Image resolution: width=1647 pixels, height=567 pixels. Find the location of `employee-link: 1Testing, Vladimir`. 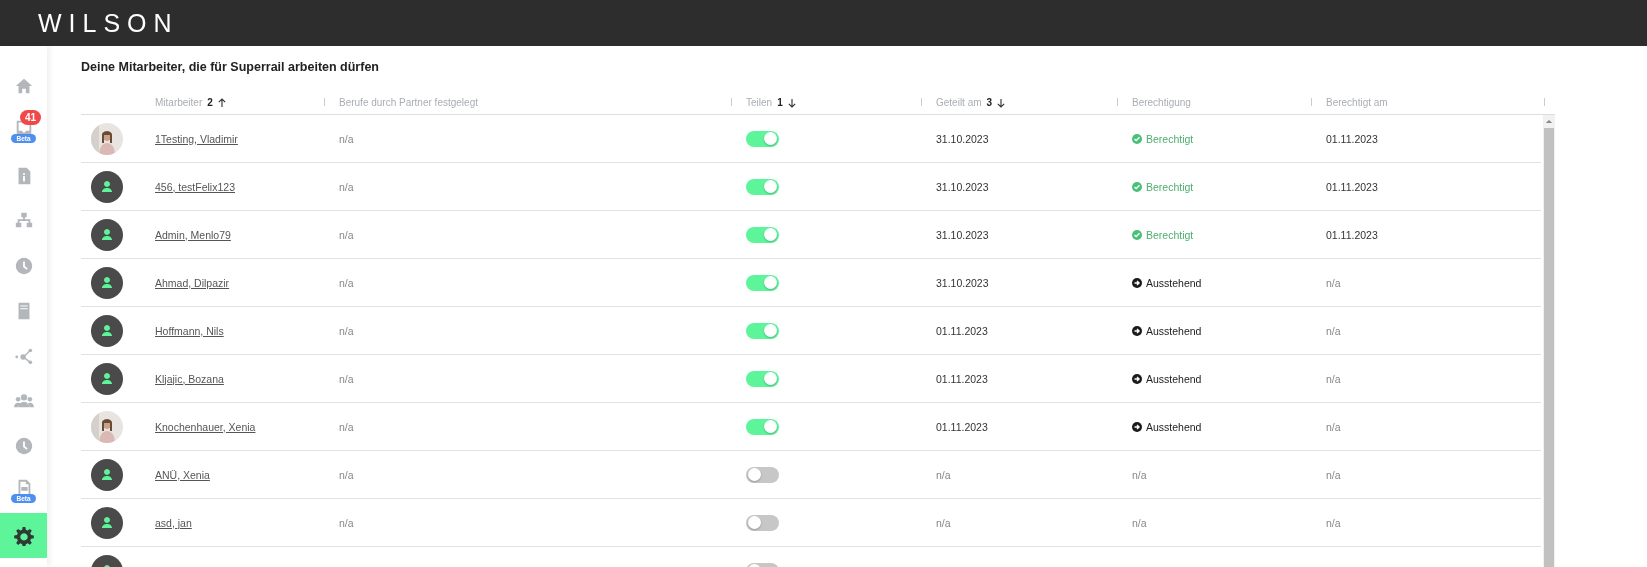

employee-link: 1Testing, Vladimir is located at coordinates (196, 138).